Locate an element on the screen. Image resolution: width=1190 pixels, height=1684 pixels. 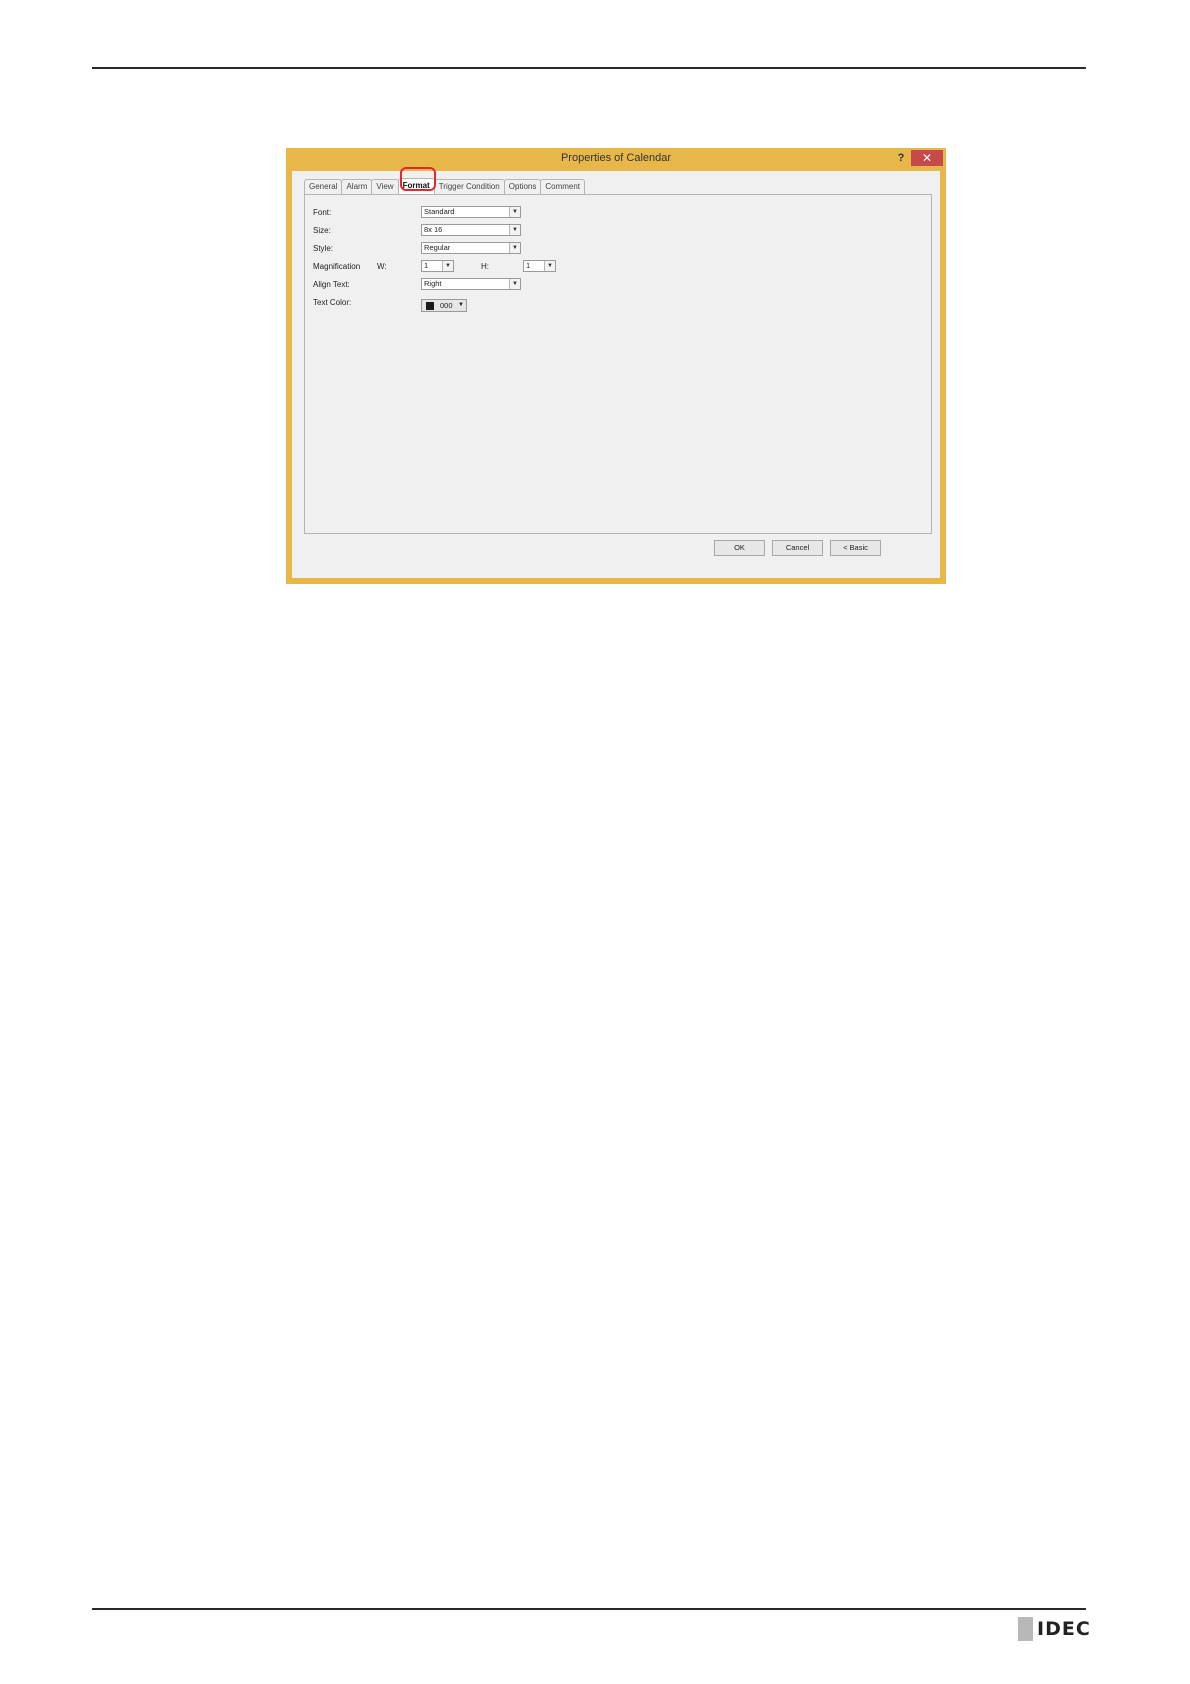
size-value: 8x 16 is located at coordinates (433, 229).